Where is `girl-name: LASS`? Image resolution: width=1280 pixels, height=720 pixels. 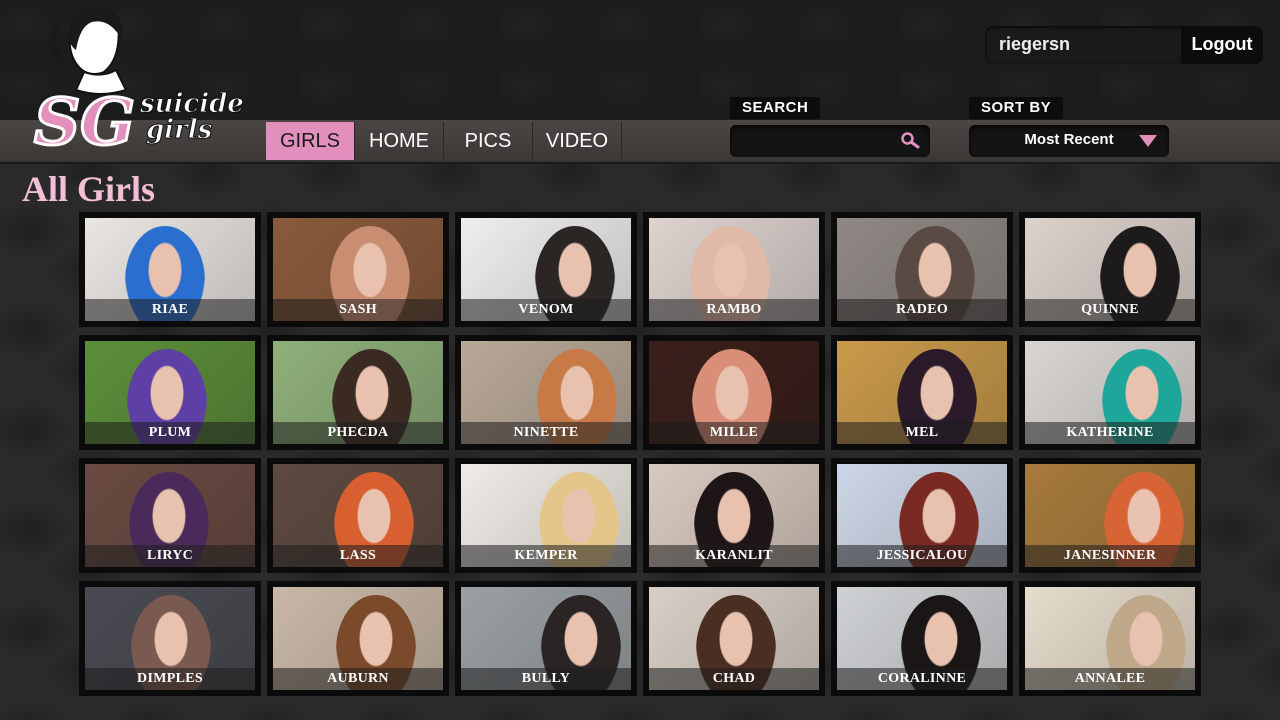 girl-name: LASS is located at coordinates (358, 556).